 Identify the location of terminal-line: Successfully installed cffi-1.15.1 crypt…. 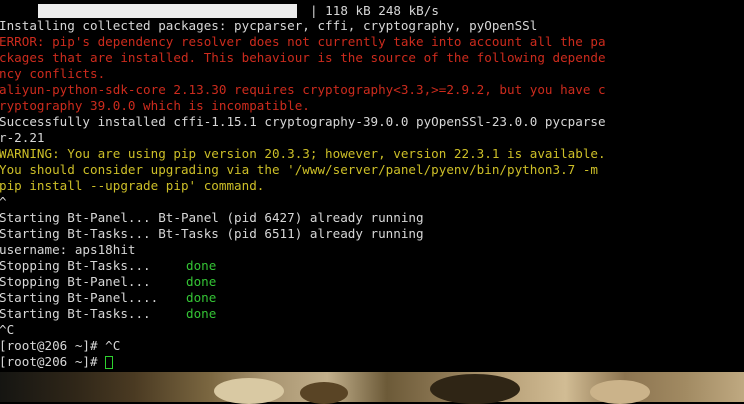
(303, 122).